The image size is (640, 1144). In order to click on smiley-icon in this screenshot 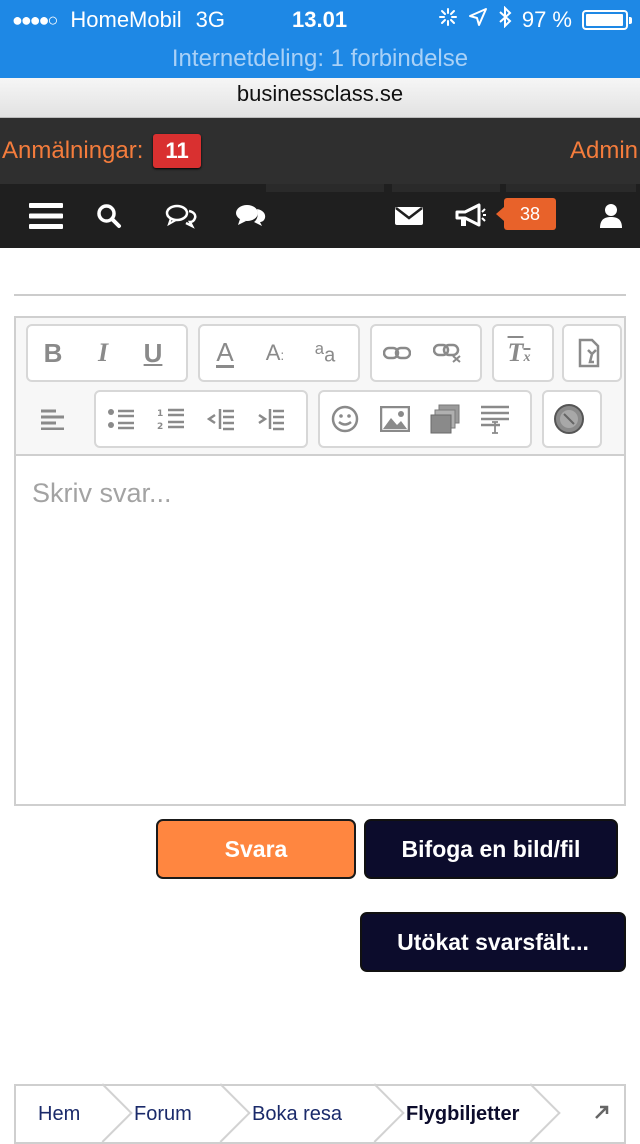, I will do `click(345, 419)`.